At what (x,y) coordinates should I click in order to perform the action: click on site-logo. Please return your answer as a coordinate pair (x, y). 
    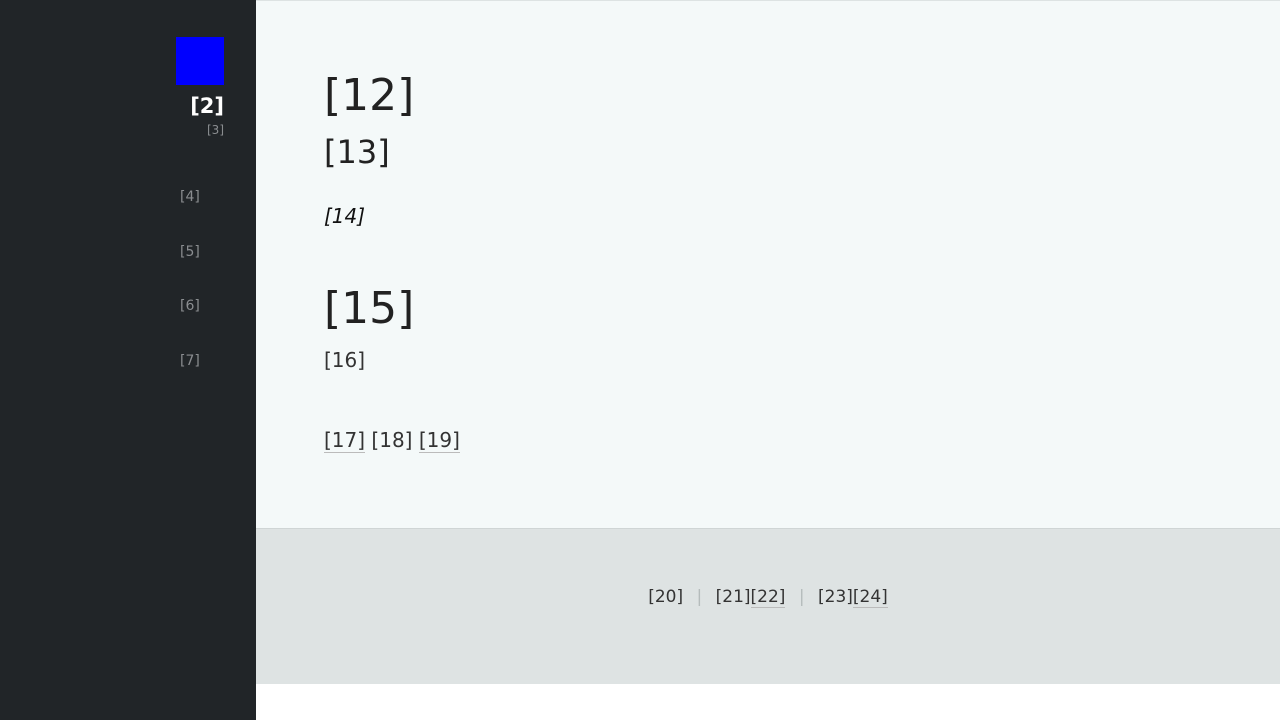
    Looking at the image, I should click on (200, 61).